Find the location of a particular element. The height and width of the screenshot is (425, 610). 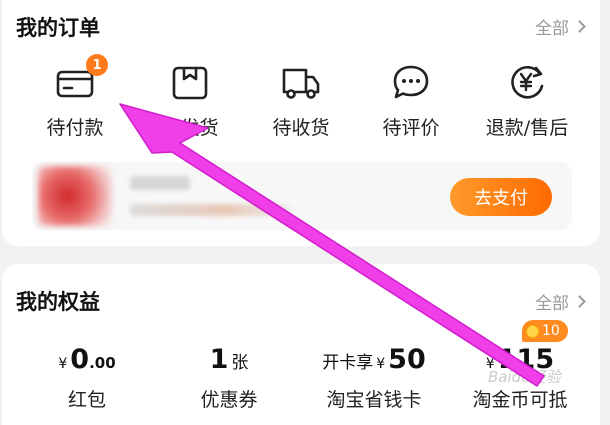

benefit-savings-card: 开卡享 ¥ 50 淘宝省钱卡 is located at coordinates (374, 378).